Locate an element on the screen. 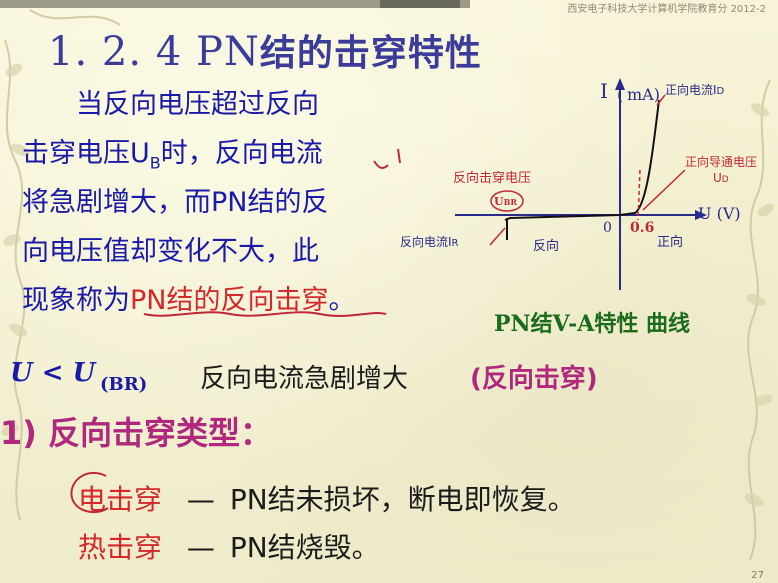 The height and width of the screenshot is (583, 778). threshold-dashed-line is located at coordinates (639, 195).